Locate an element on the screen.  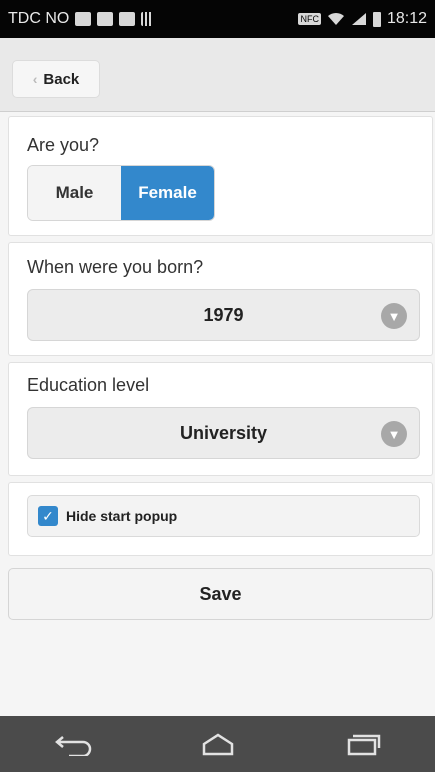
birth-year-select: 1979 ▼ is located at coordinates (223, 315).